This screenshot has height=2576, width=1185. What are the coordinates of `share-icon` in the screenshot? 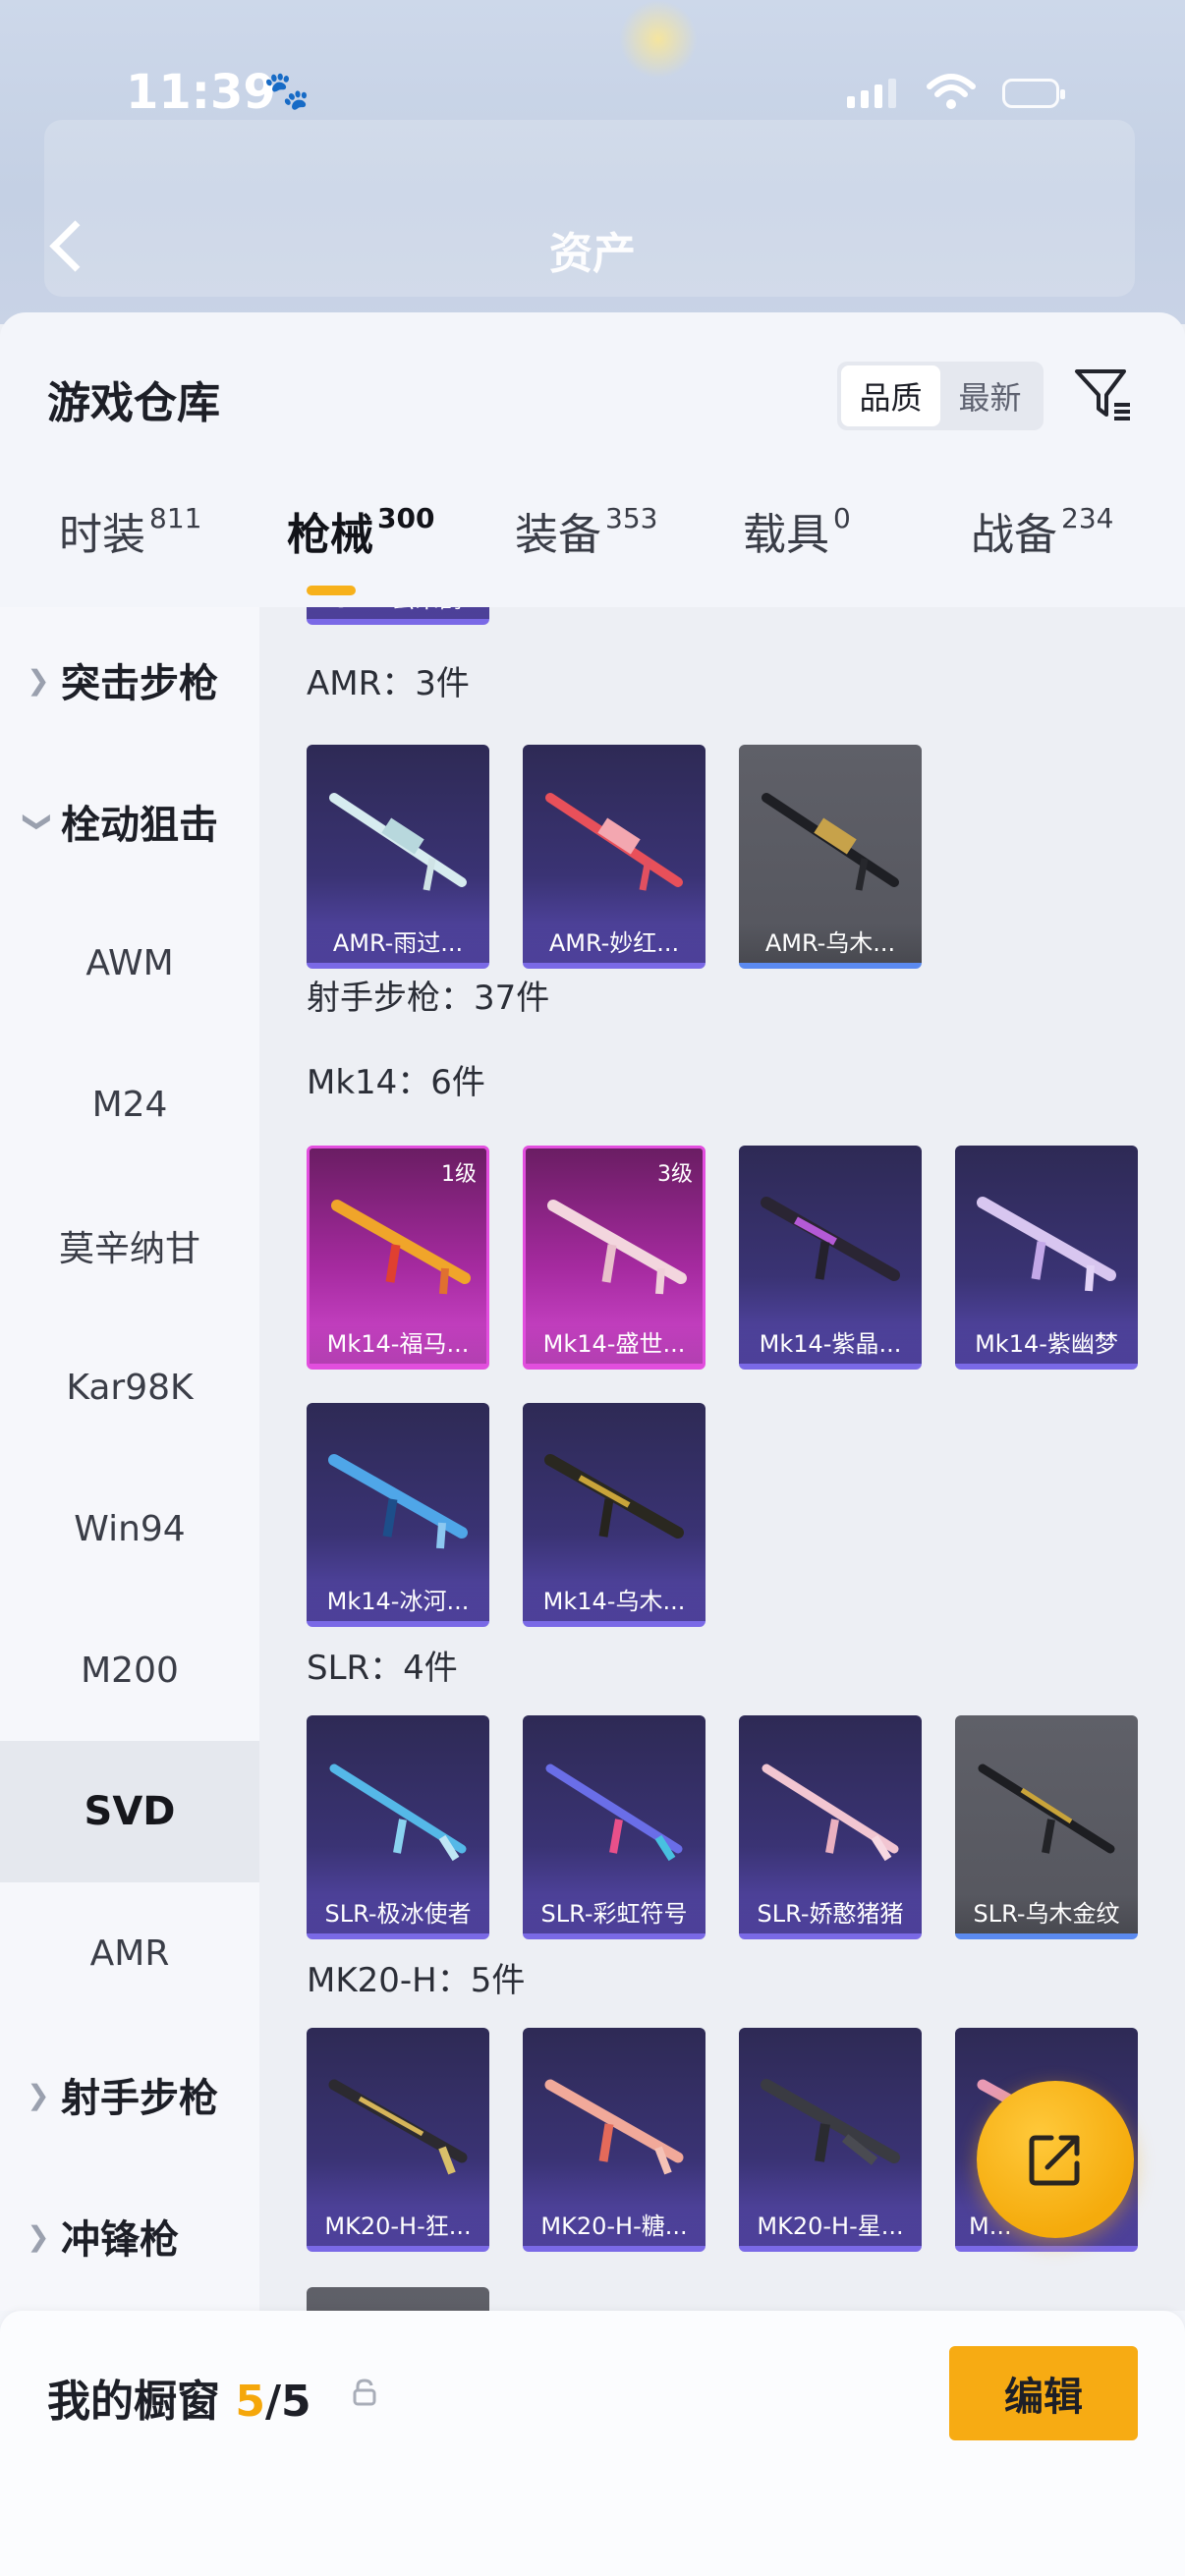 It's located at (1054, 2160).